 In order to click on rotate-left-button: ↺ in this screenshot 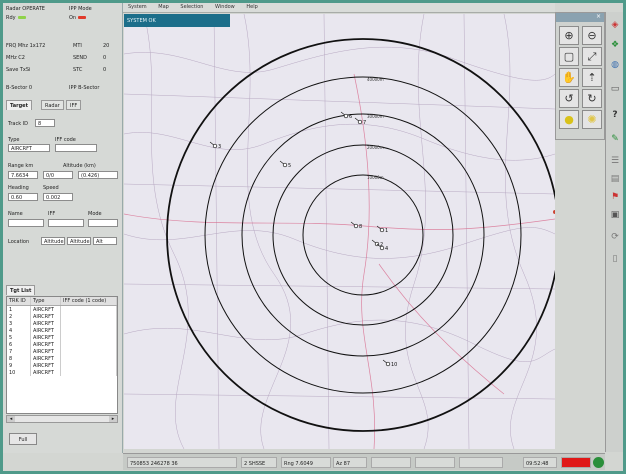, I will do `click(569, 98)`.